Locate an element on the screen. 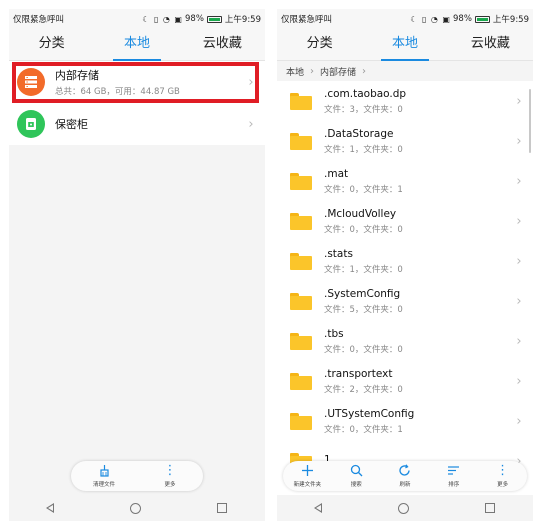 The image size is (542, 532). sort-button: 排序 is located at coordinates (453, 476).